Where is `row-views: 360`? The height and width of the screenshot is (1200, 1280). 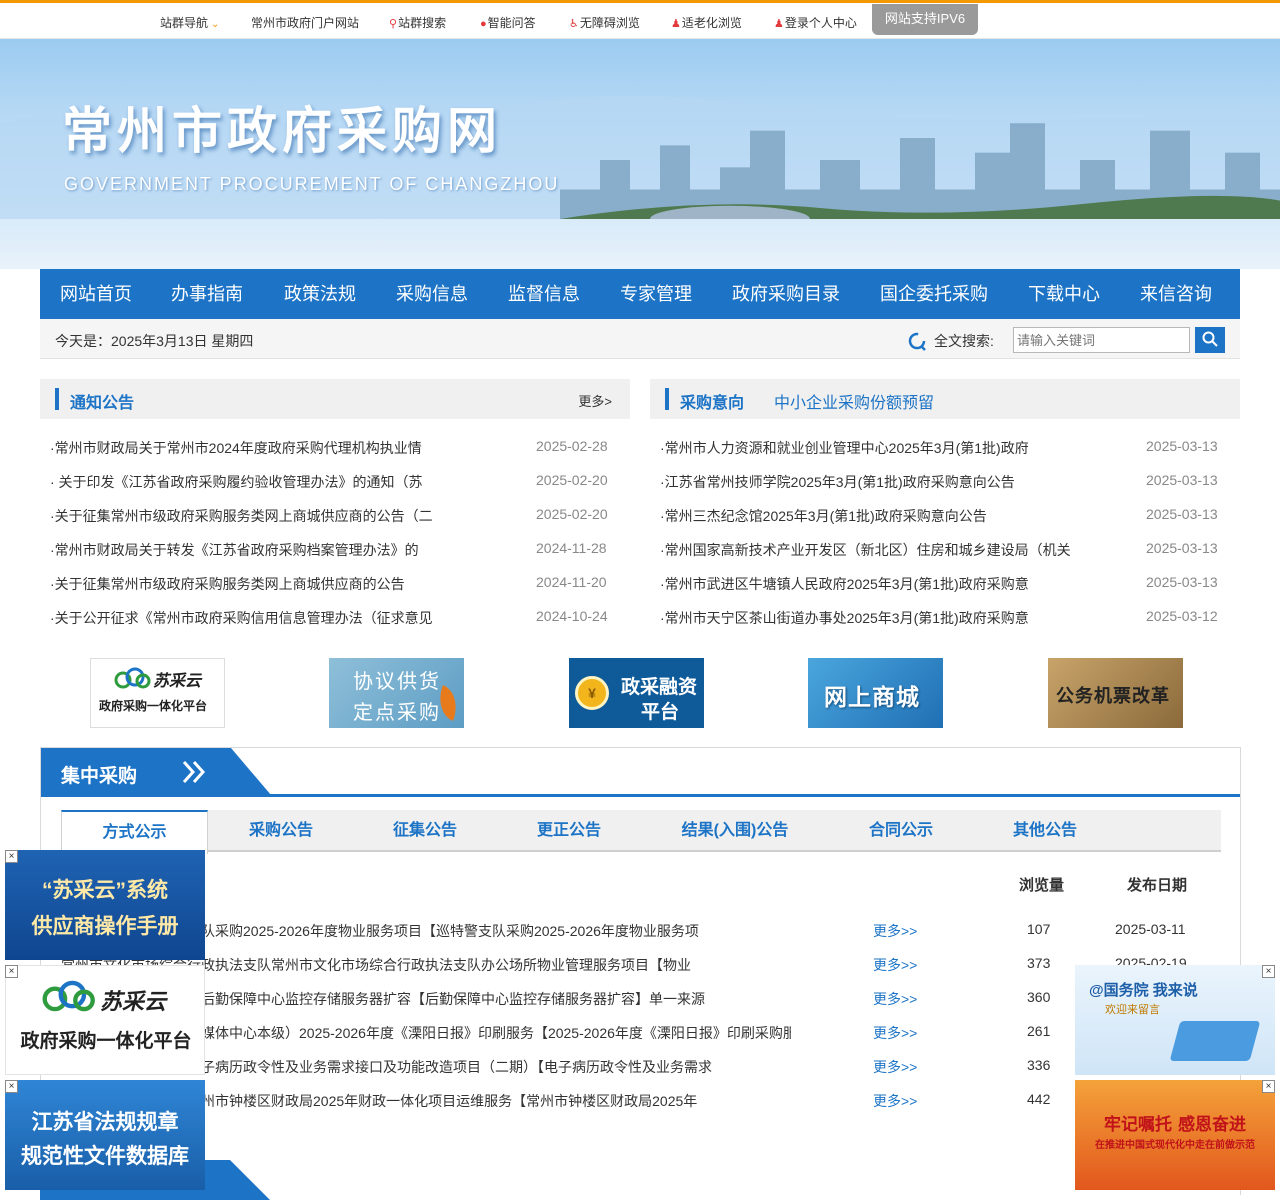
row-views: 360 is located at coordinates (1039, 997).